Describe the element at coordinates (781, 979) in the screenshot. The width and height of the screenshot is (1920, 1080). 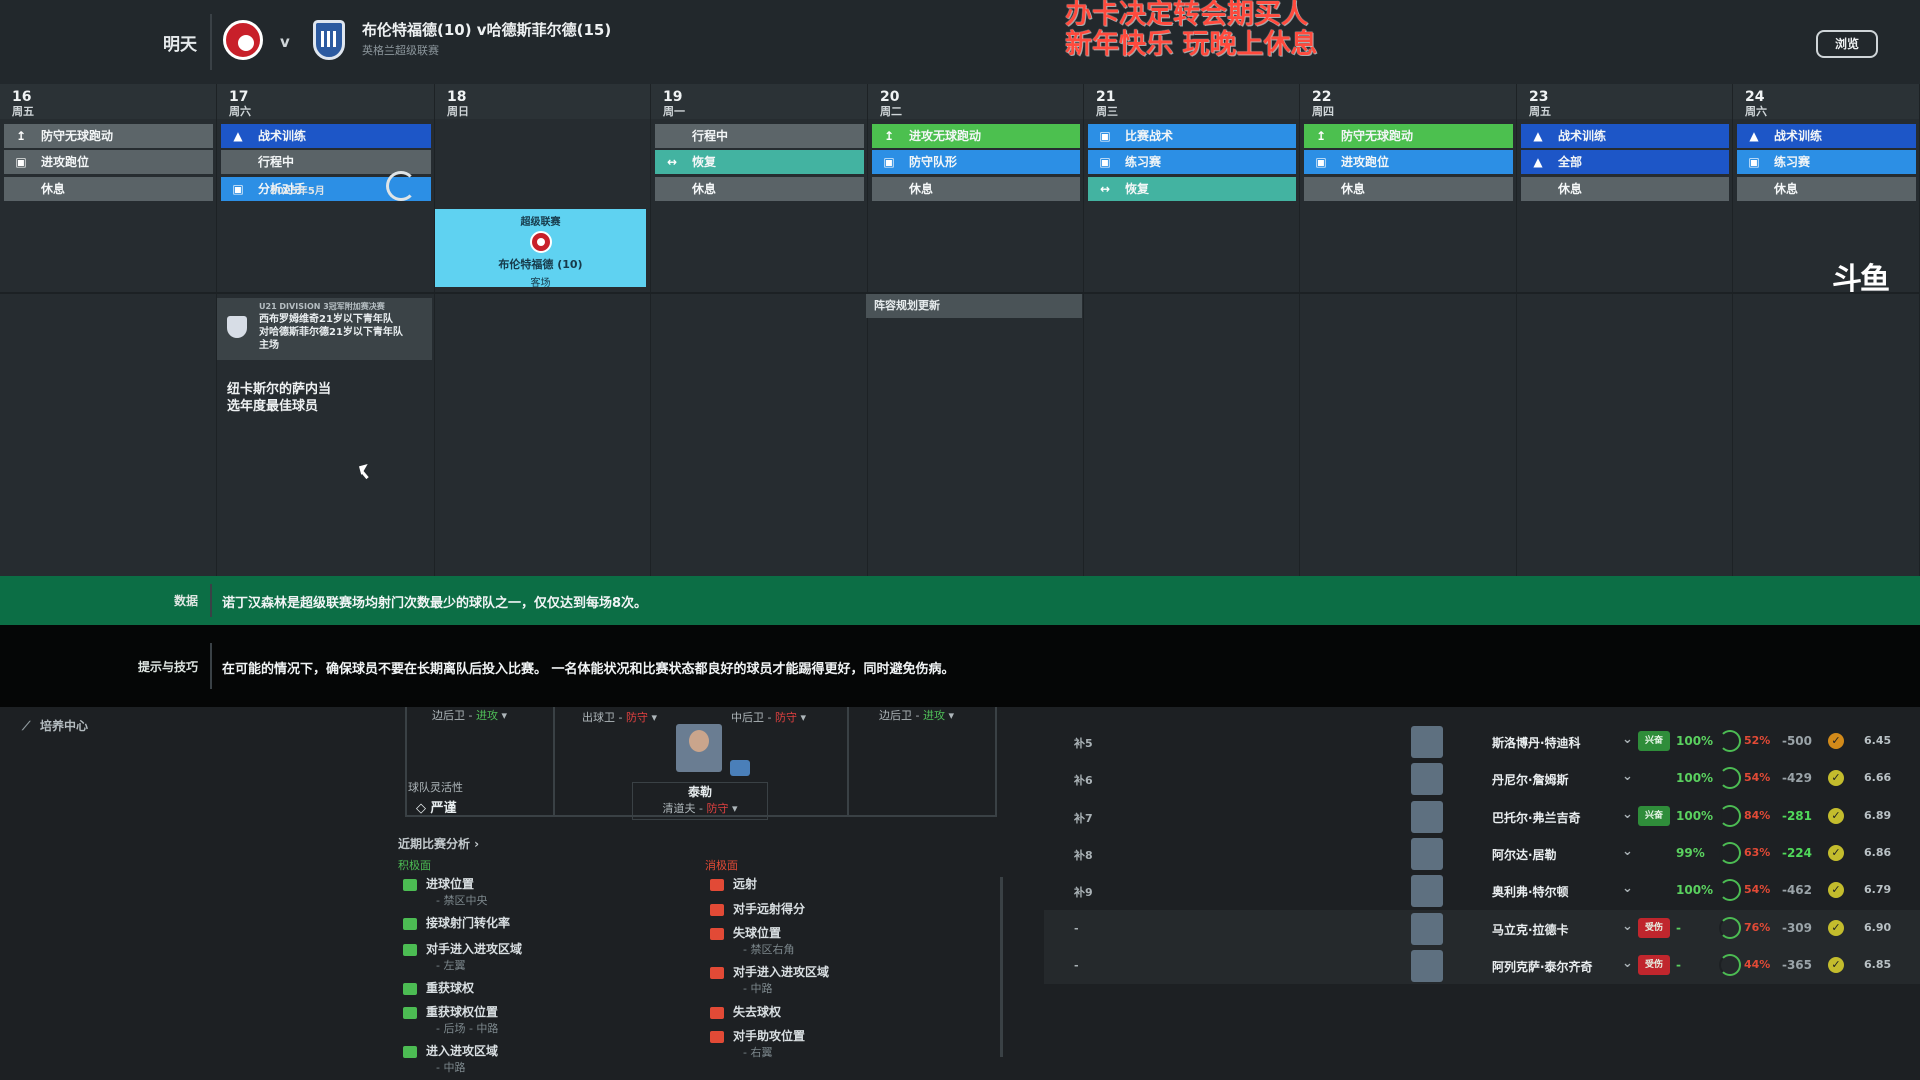
I see `negative-item: 对手进入进攻区域 - 中路` at that location.